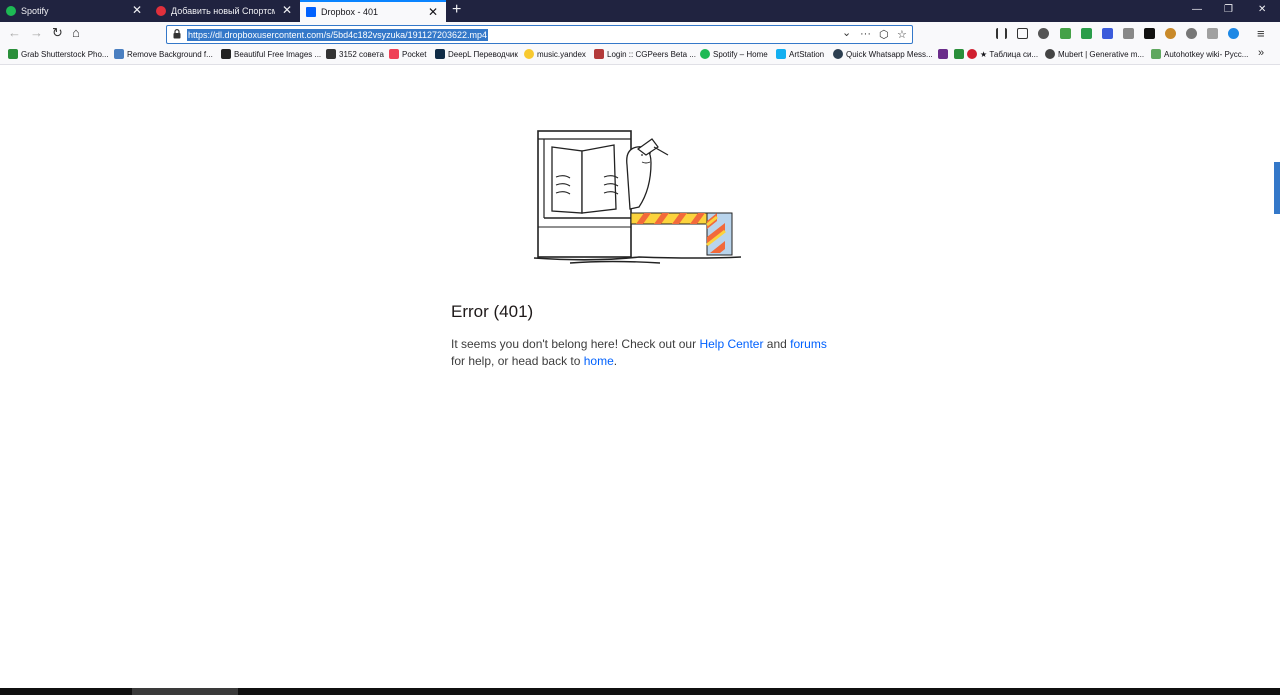 The height and width of the screenshot is (695, 1280). I want to click on bookmark-label: ArtStation, so click(807, 54).